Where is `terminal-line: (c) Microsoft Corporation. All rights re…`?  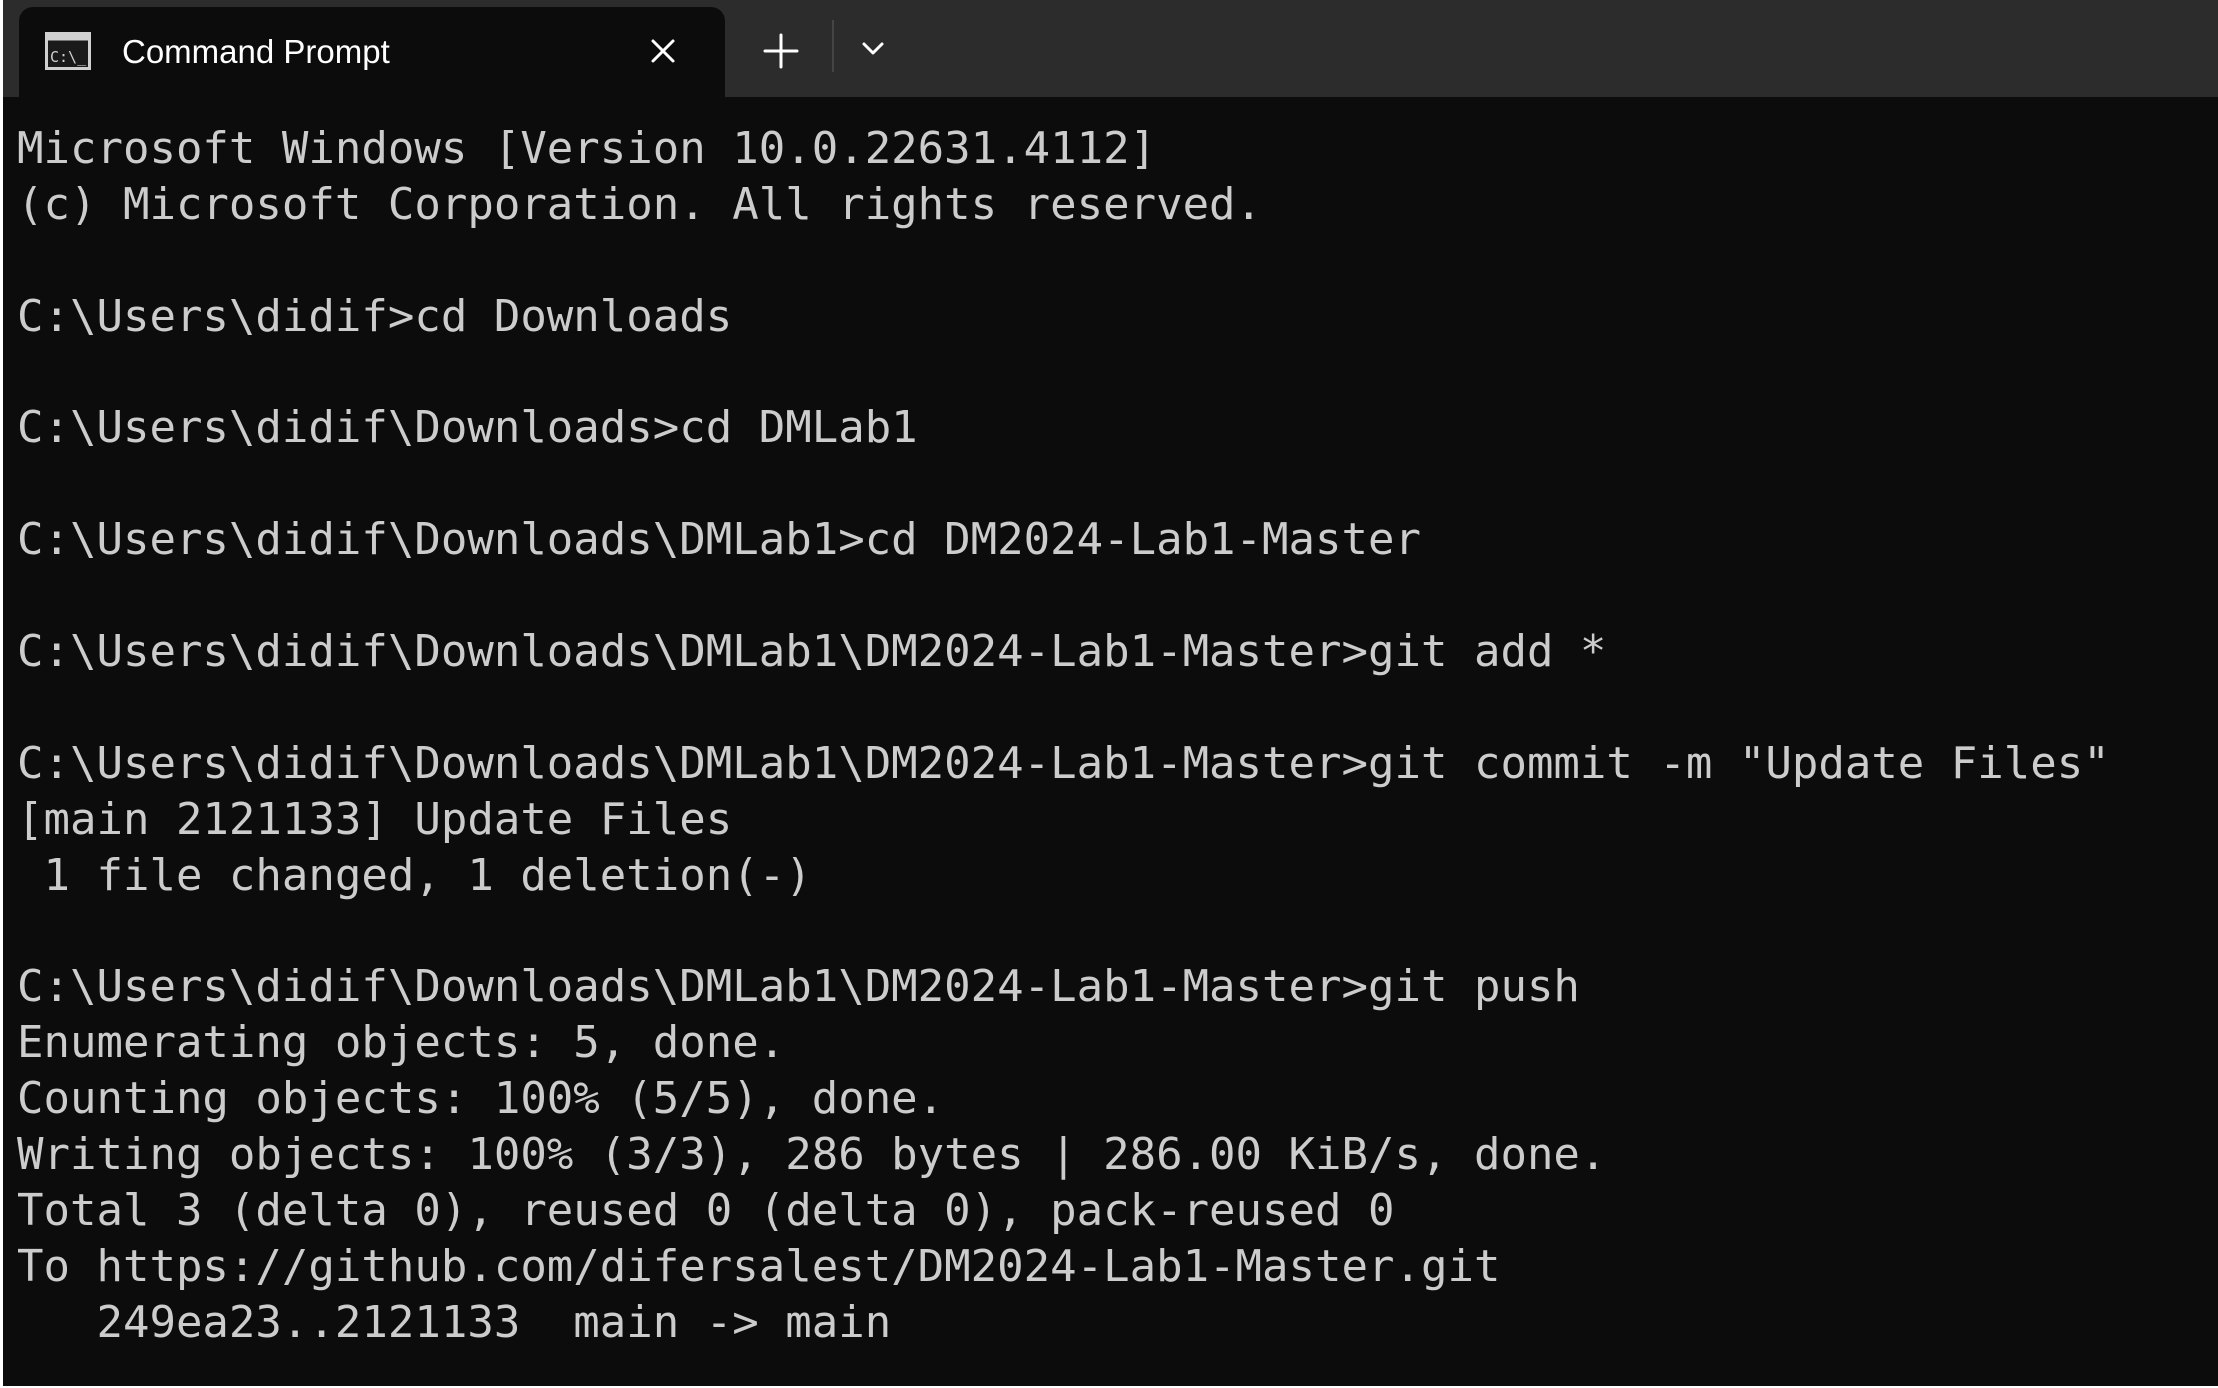
terminal-line: (c) Microsoft Corporation. All rights re… is located at coordinates (640, 204).